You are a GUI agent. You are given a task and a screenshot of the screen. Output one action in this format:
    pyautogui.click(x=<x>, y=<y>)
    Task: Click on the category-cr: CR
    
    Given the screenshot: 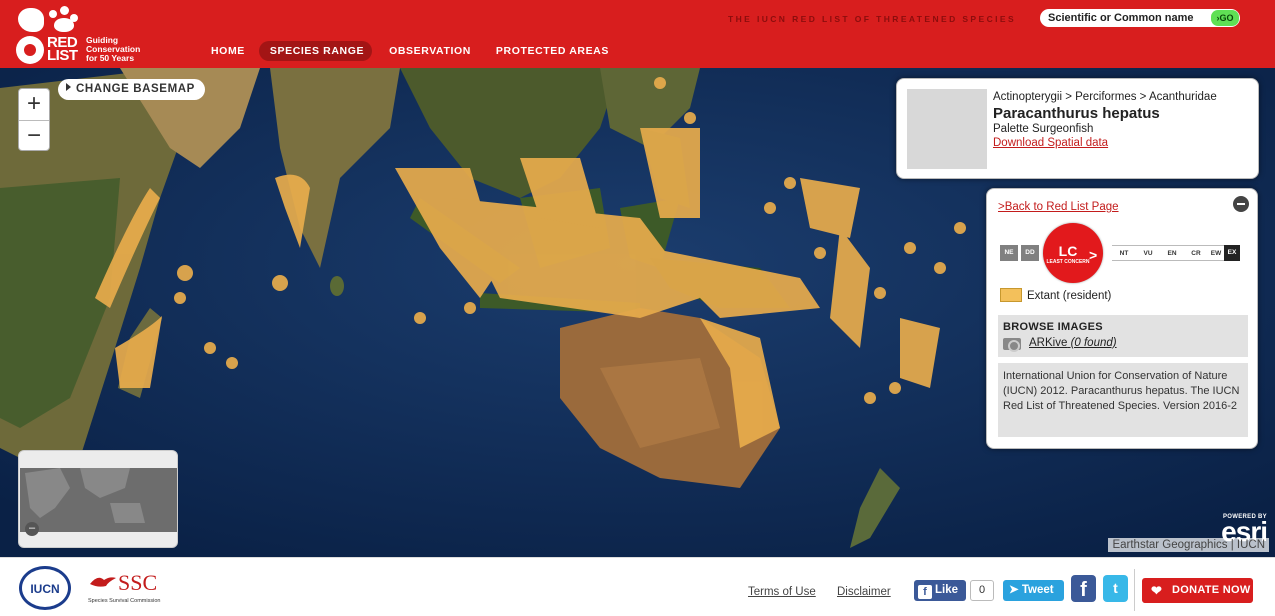 What is the action you would take?
    pyautogui.click(x=1196, y=253)
    